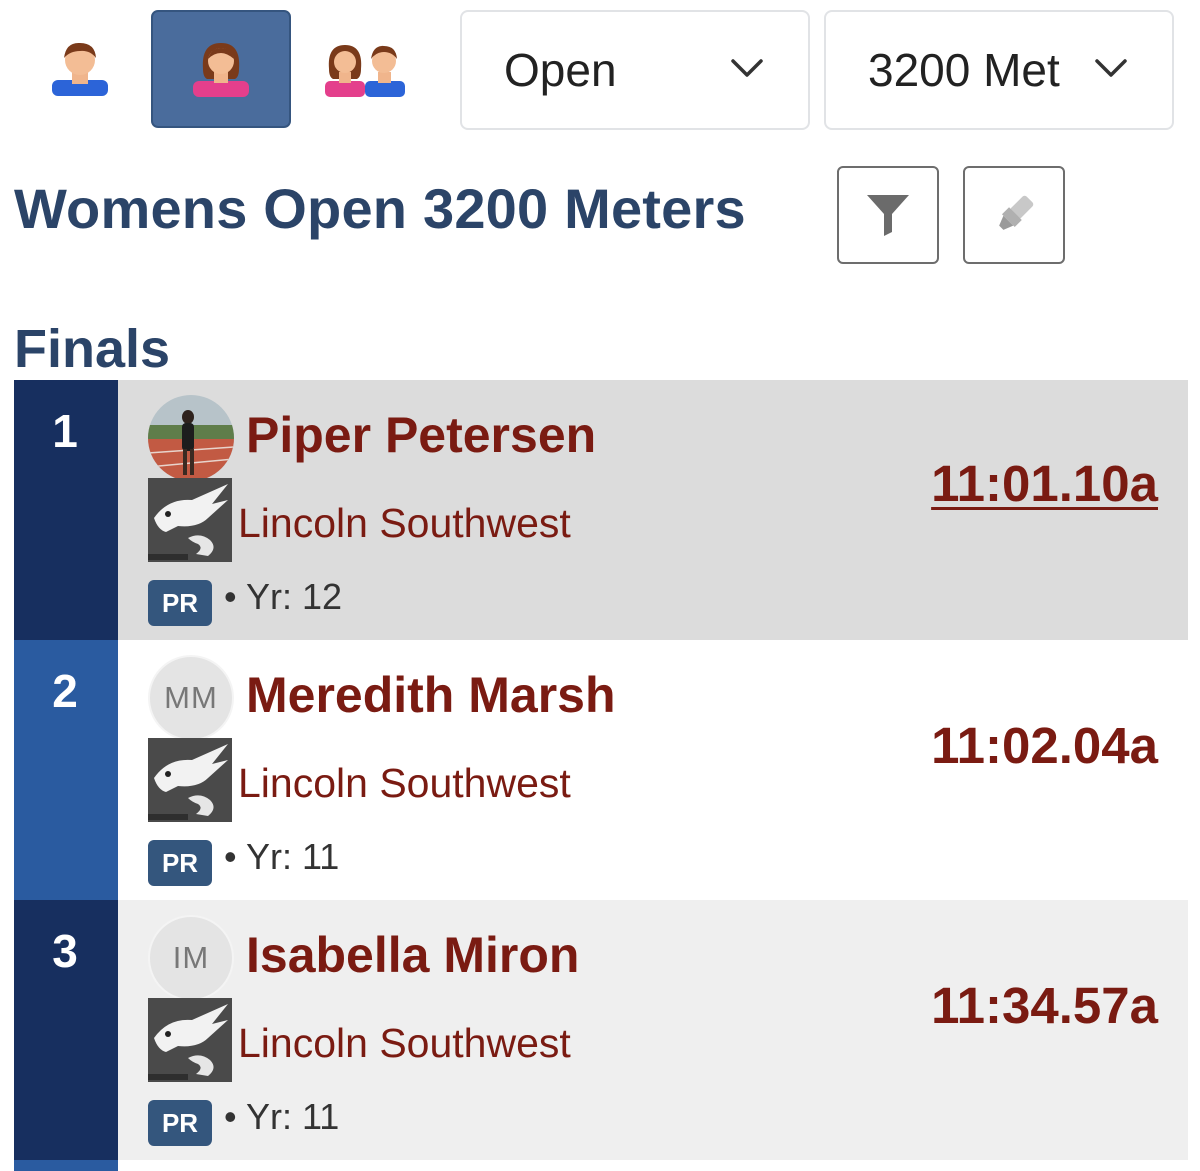  Describe the element at coordinates (380, 208) in the screenshot. I see `page-title: Womens Open 3200 Meters` at that location.